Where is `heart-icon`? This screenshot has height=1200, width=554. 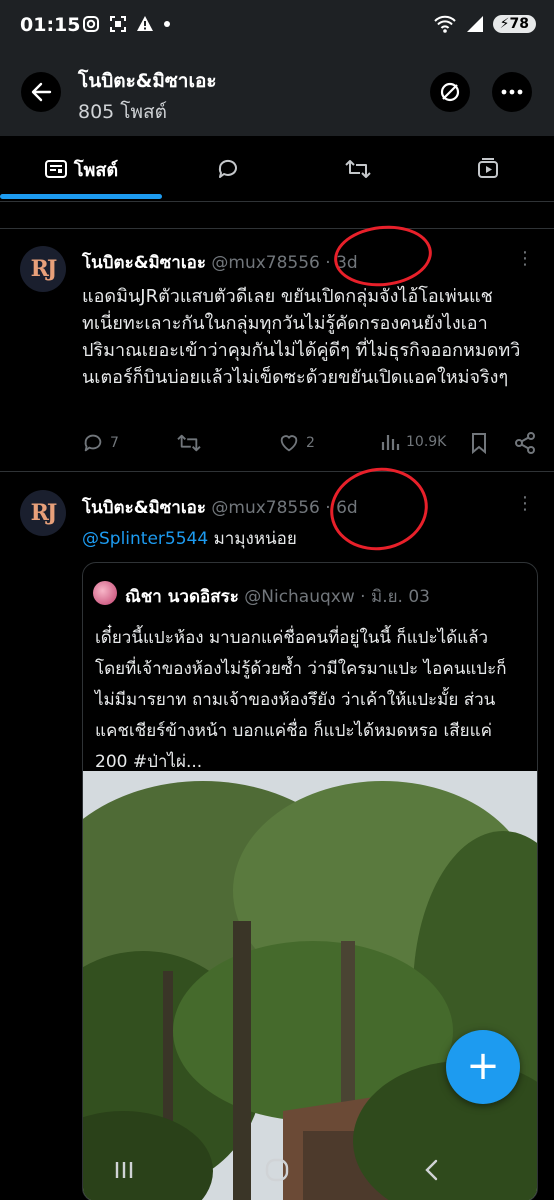 heart-icon is located at coordinates (289, 443).